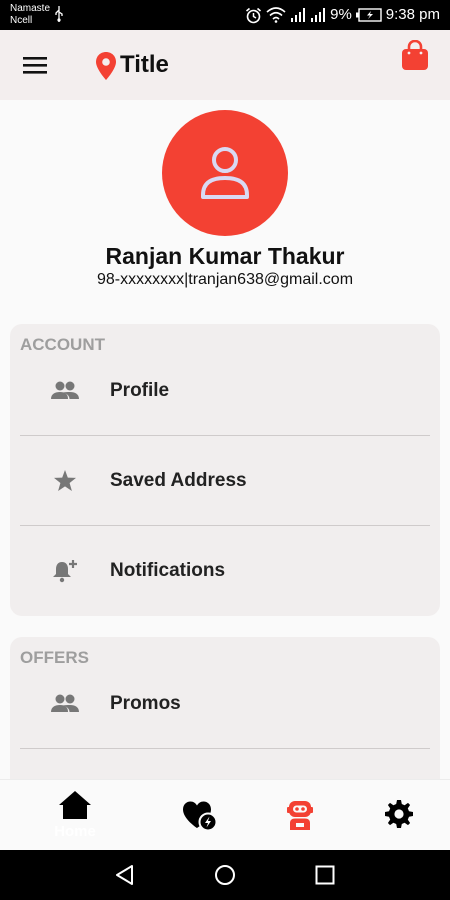  What do you see at coordinates (59, 14) in the screenshot?
I see `usb-icon` at bounding box center [59, 14].